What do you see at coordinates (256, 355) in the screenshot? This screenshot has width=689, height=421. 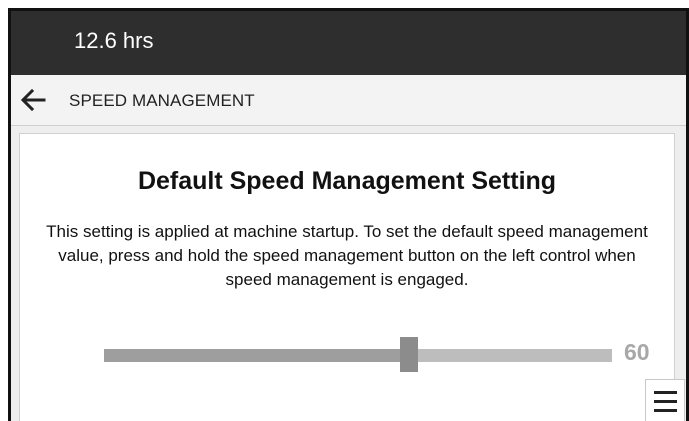 I see `slider-fill` at bounding box center [256, 355].